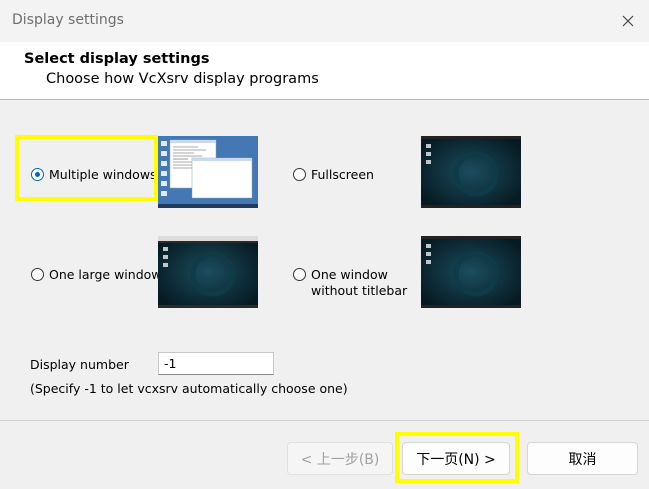 This screenshot has width=649, height=489. I want to click on option-one-window-no-titlebar: One window without titlebar, so click(350, 283).